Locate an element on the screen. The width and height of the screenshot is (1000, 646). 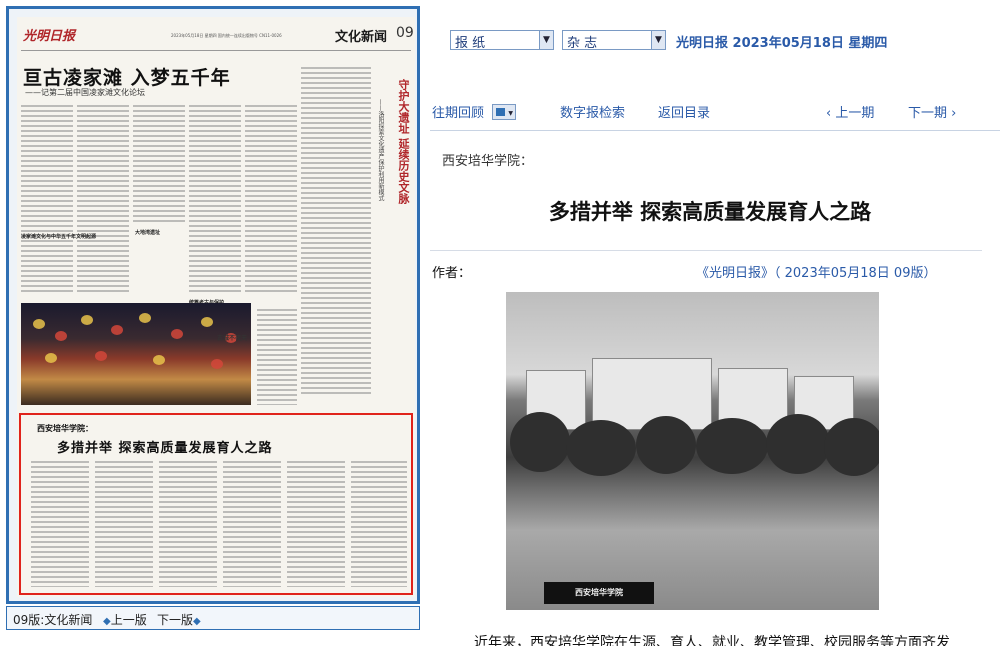
prev-issue-label: 上一期 is located at coordinates (855, 113).